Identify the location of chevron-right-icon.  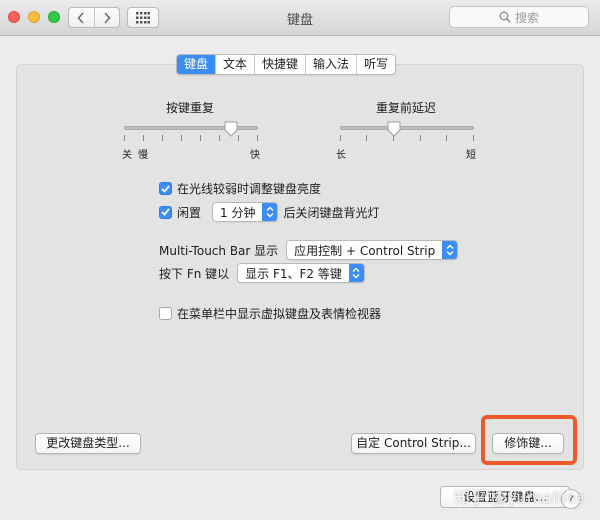
(107, 17).